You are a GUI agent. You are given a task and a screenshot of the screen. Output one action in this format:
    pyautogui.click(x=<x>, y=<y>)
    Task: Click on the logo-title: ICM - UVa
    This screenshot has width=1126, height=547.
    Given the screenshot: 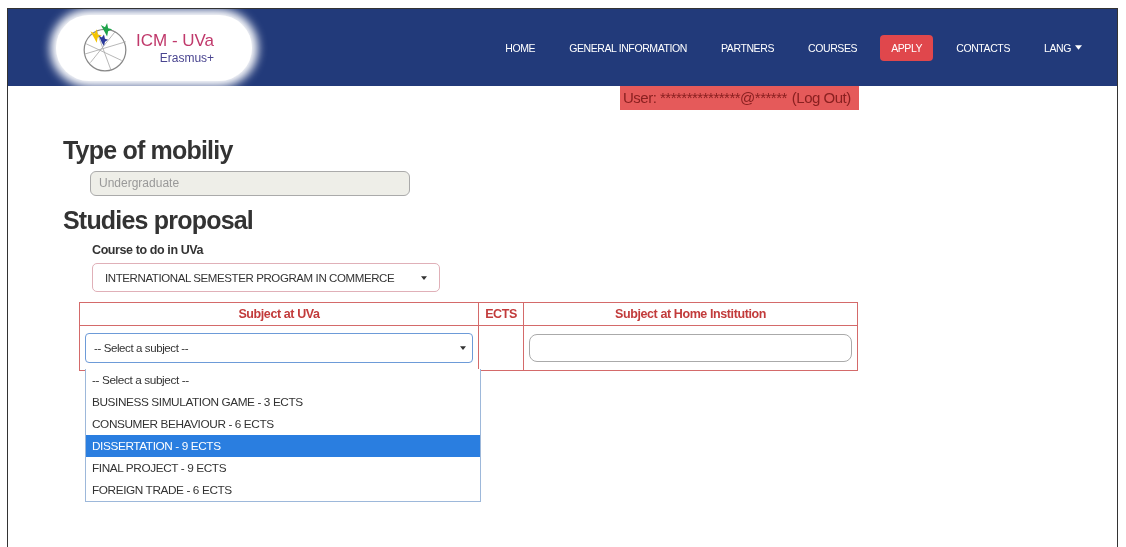 What is the action you would take?
    pyautogui.click(x=175, y=40)
    